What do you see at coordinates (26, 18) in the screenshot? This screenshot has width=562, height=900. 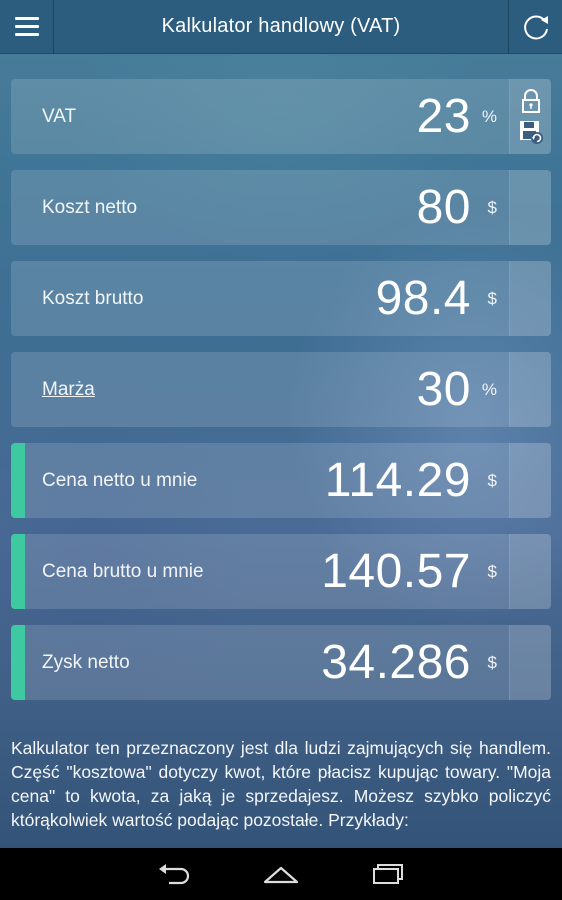 I see `hamburger-menu-icon` at bounding box center [26, 18].